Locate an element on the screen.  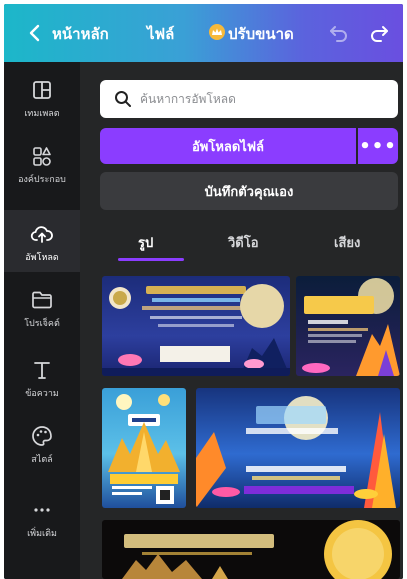
sidebar-item-label: องค์ประกอบ is located at coordinates (42, 180).